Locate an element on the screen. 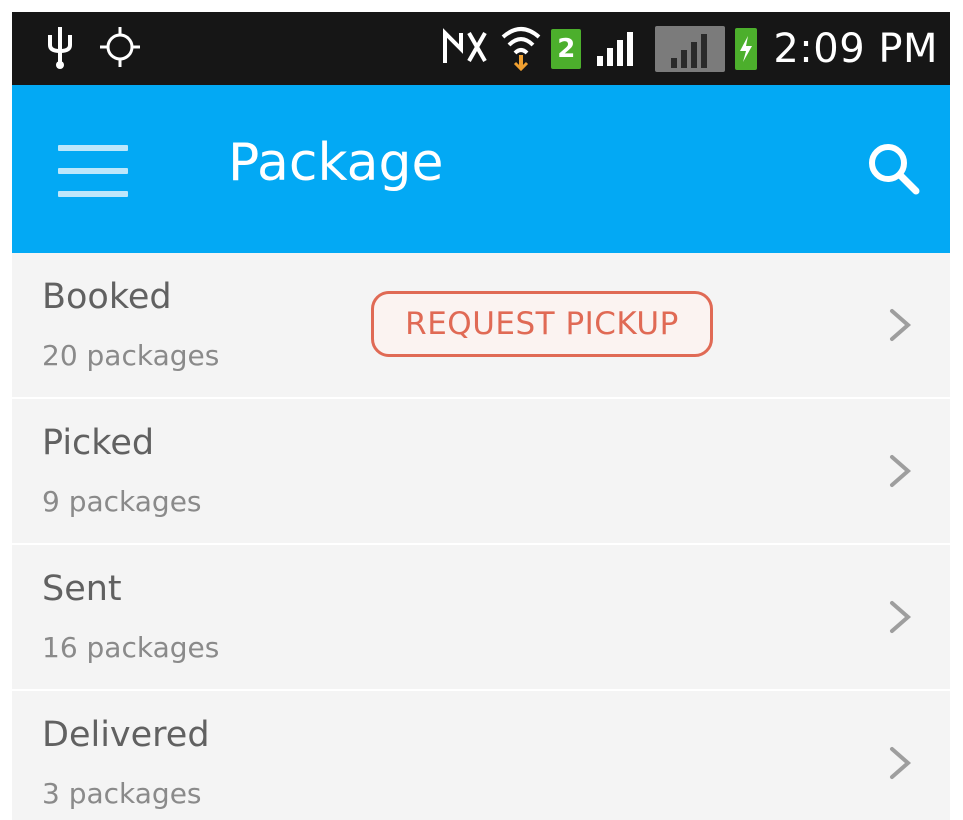 The image size is (963, 820). signal-icon-secondary is located at coordinates (690, 48).